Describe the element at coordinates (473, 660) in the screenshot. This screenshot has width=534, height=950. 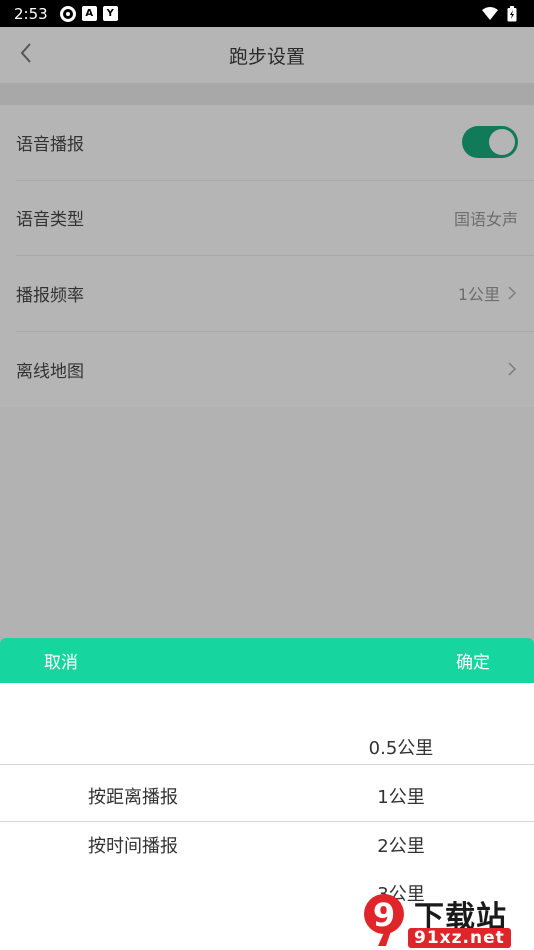
I see `confirm-button: 确定` at that location.